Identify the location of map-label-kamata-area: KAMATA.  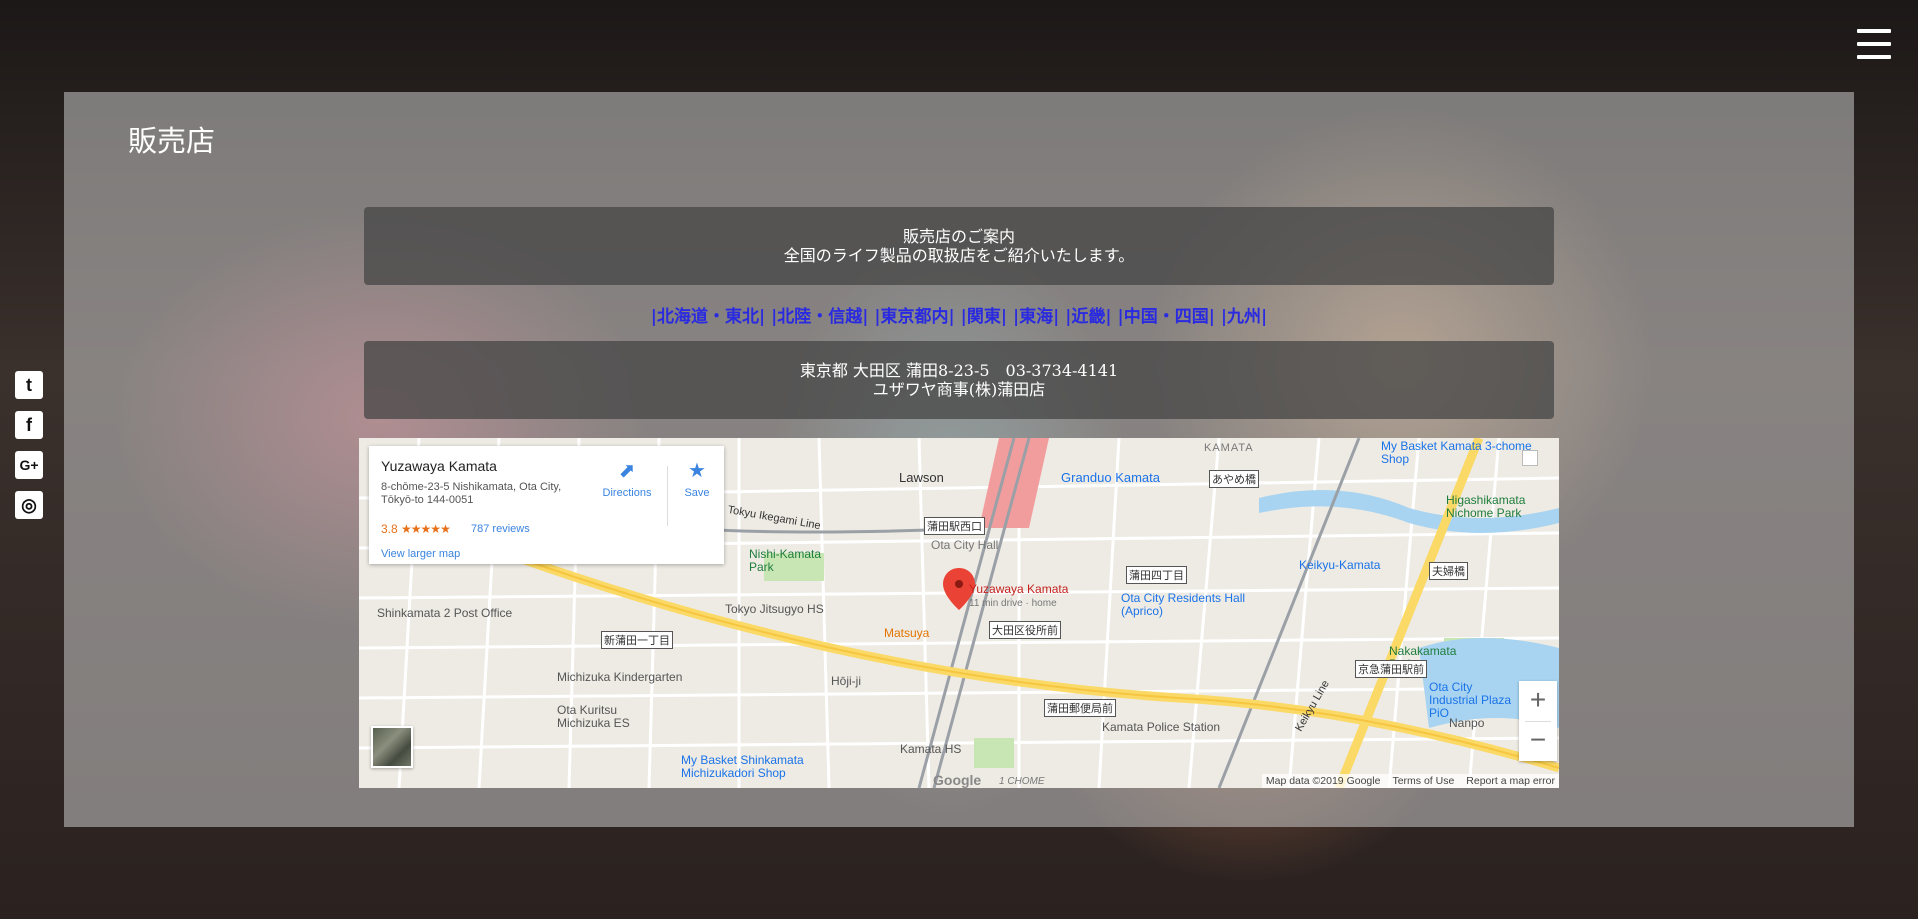
(1229, 448).